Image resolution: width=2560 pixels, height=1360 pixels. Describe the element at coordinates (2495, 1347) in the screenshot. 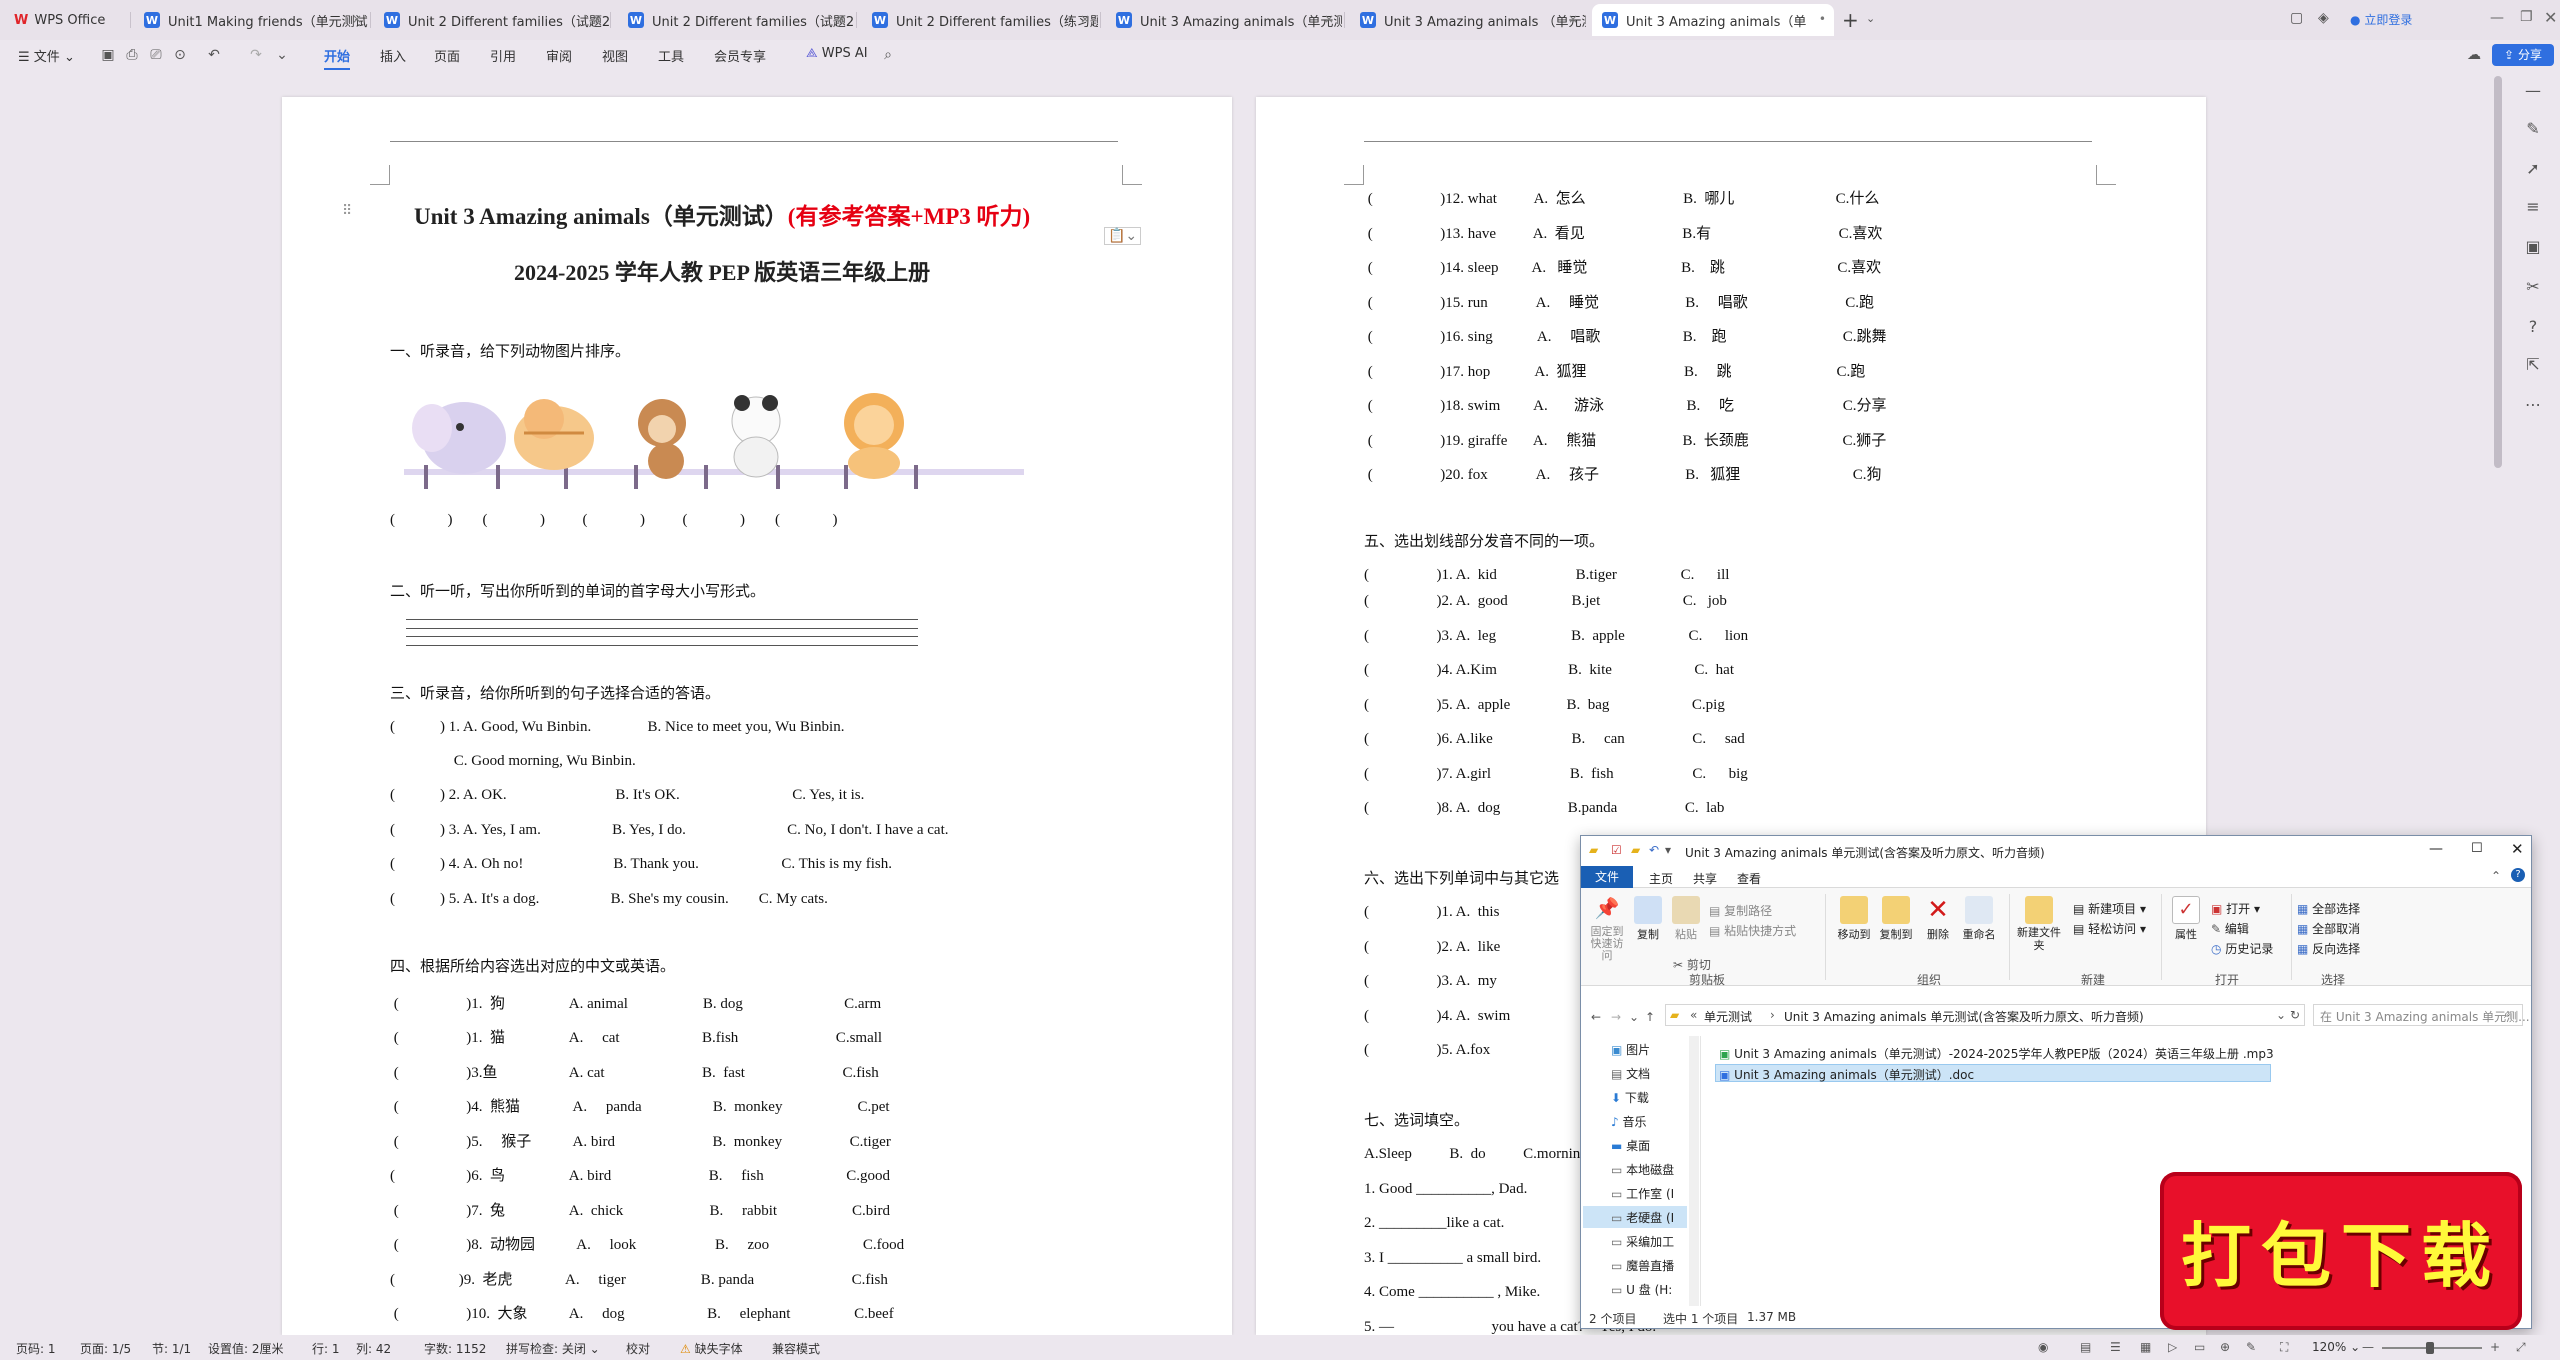

I see `zoom-in-icon: +` at that location.